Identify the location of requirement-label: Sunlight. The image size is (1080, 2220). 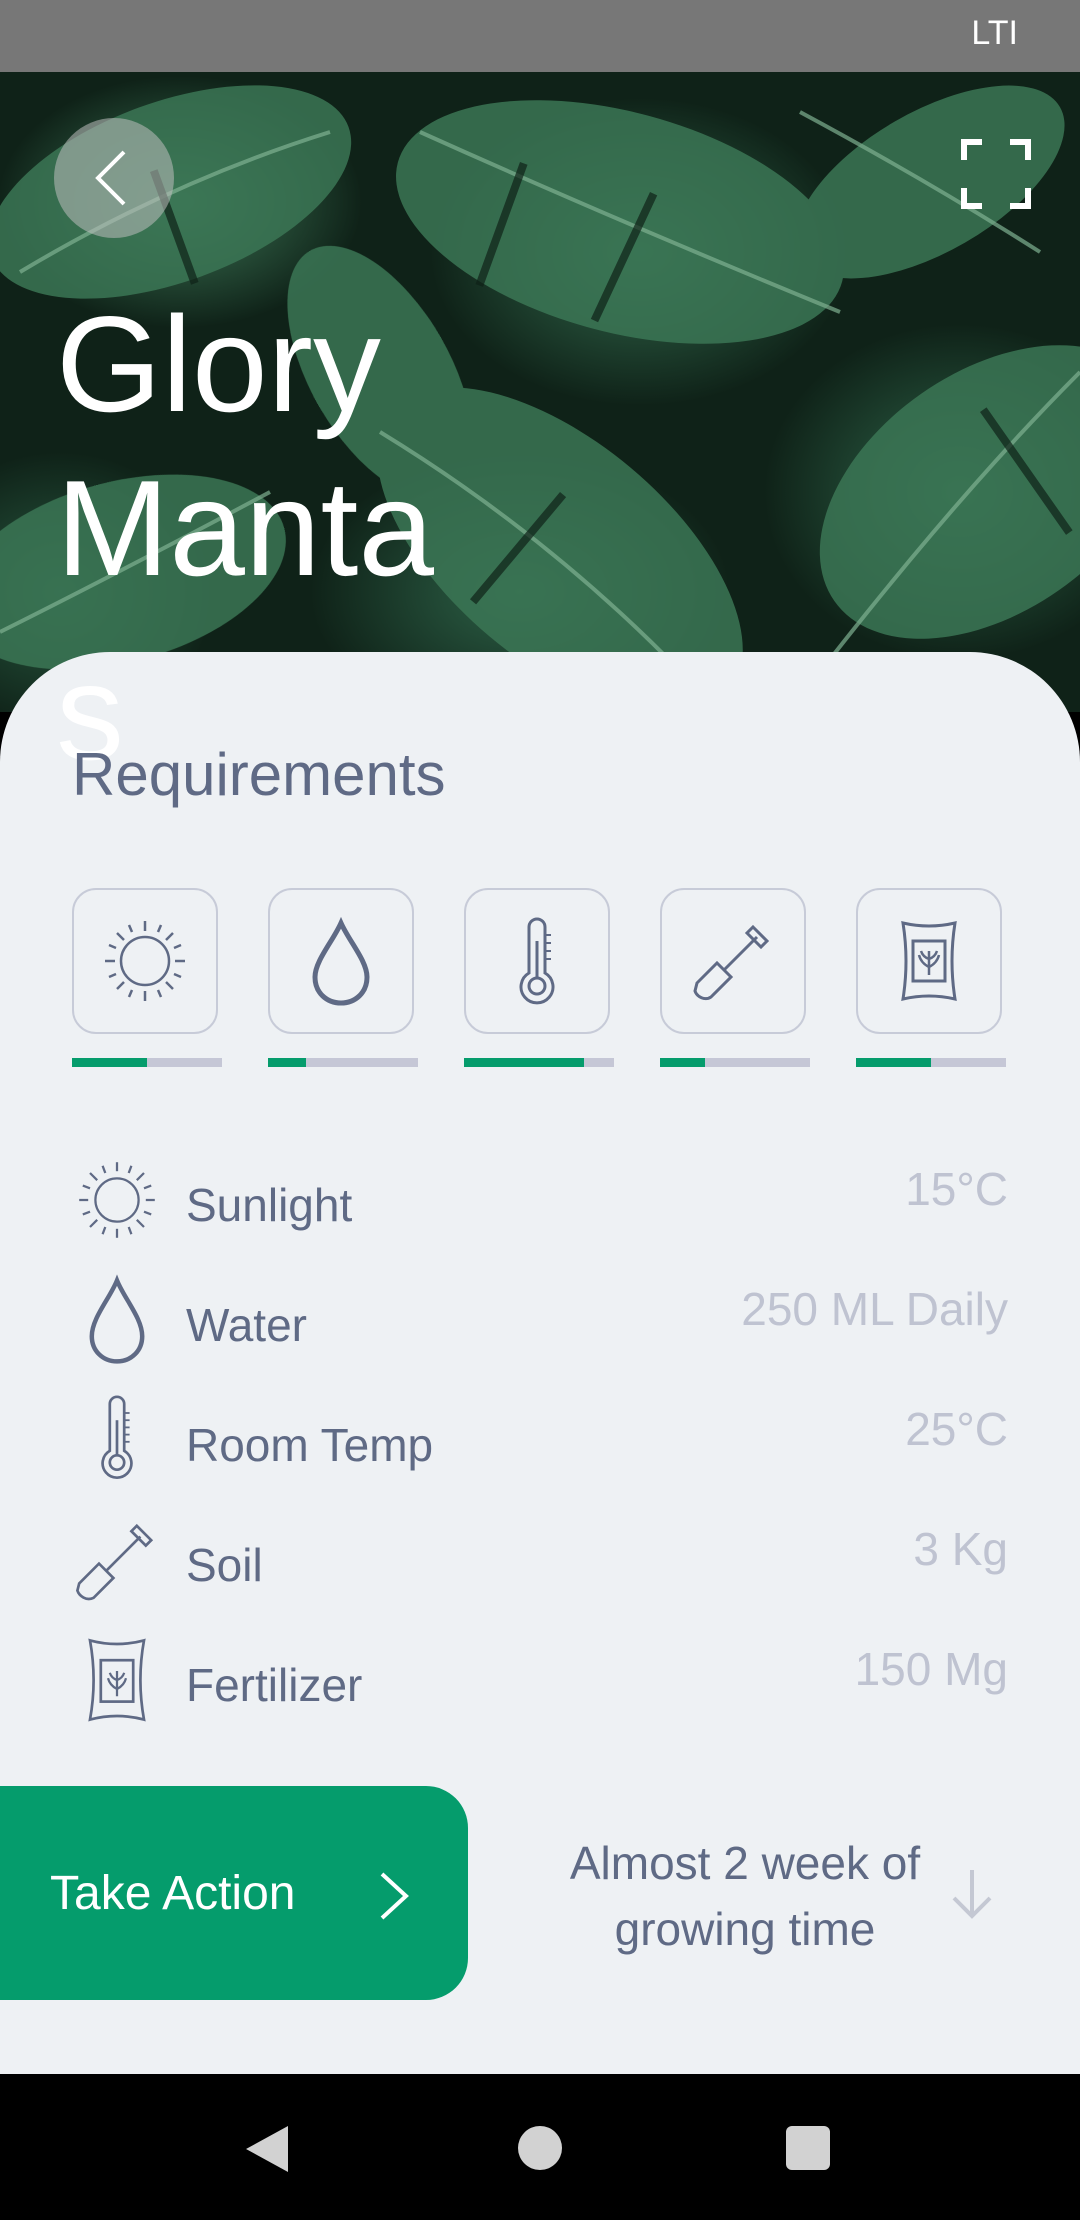
(269, 1205).